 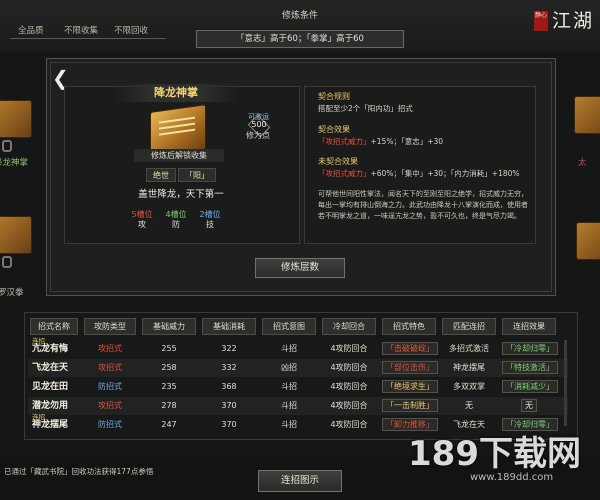 What do you see at coordinates (142, 219) in the screenshot?
I see `attack-slots: 5槽位 攻` at bounding box center [142, 219].